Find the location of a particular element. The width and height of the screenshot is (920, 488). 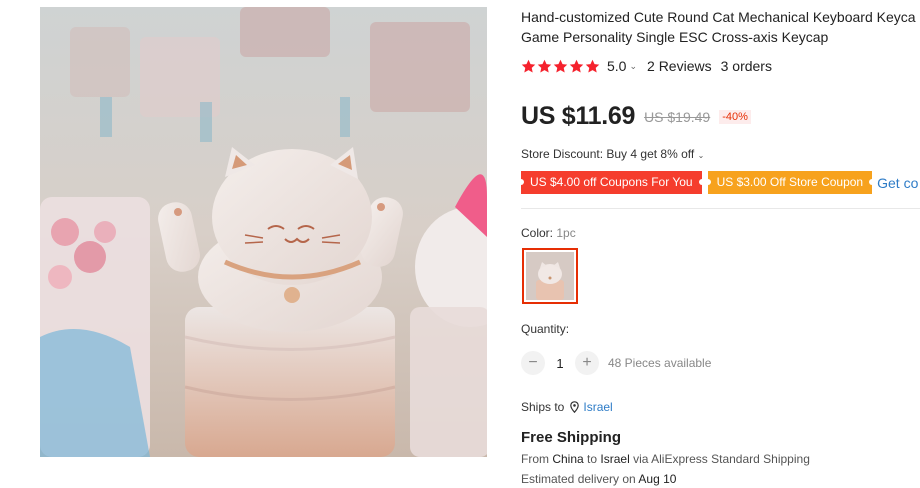

ship-method: via AliExpress Standard Shipping is located at coordinates (721, 459).